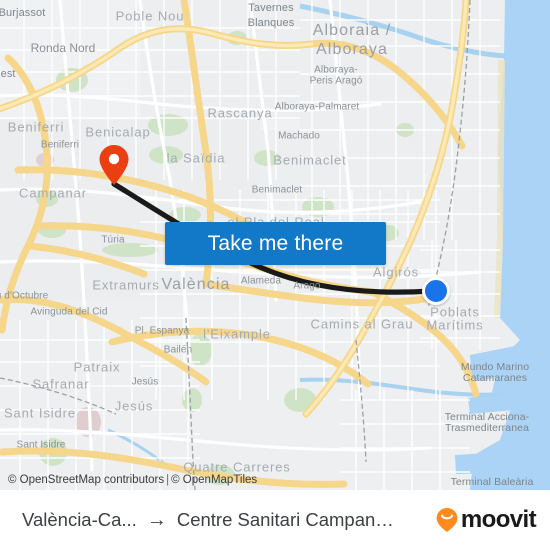 The width and height of the screenshot is (550, 550). Describe the element at coordinates (214, 480) in the screenshot. I see `openmaptiles-attribution-link: © OpenMapTiles` at that location.